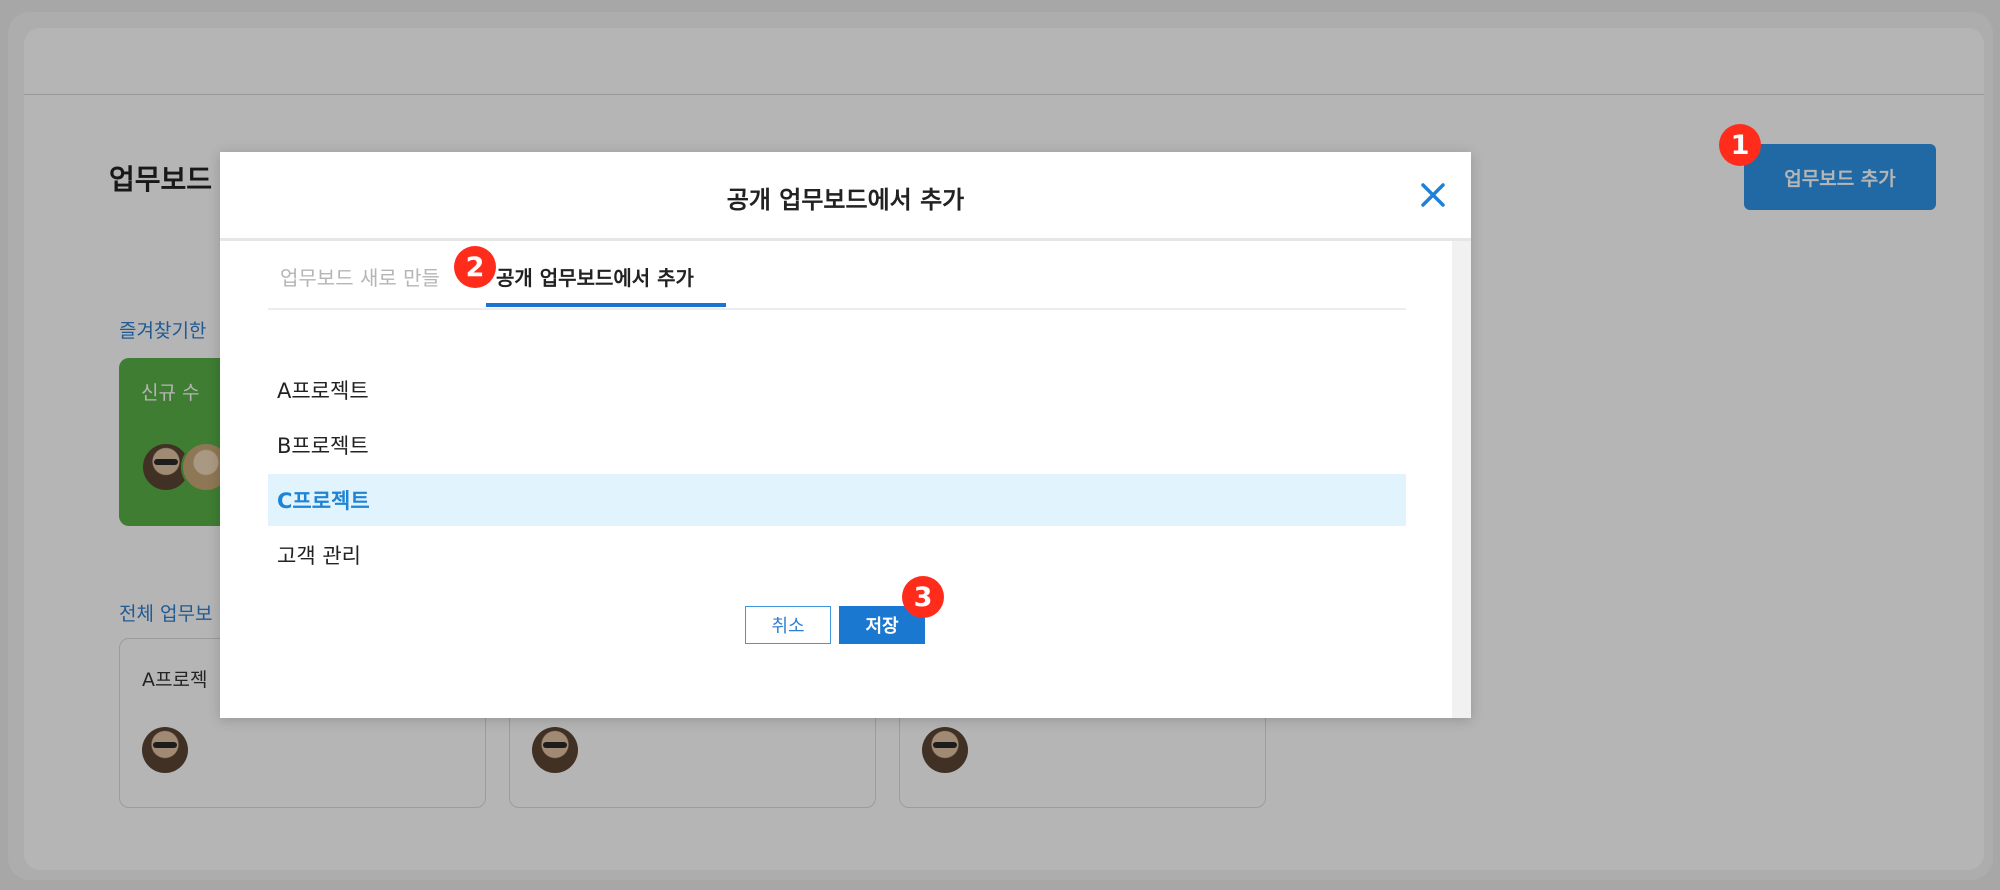 The image size is (2000, 890). Describe the element at coordinates (837, 500) in the screenshot. I see `list-item-selected: C프로젝트` at that location.